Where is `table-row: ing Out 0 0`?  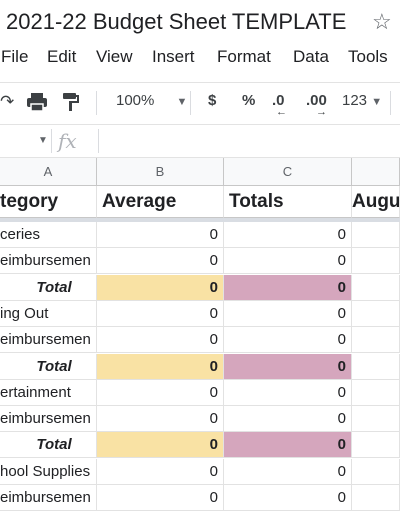 table-row: ing Out 0 0 is located at coordinates (200, 313).